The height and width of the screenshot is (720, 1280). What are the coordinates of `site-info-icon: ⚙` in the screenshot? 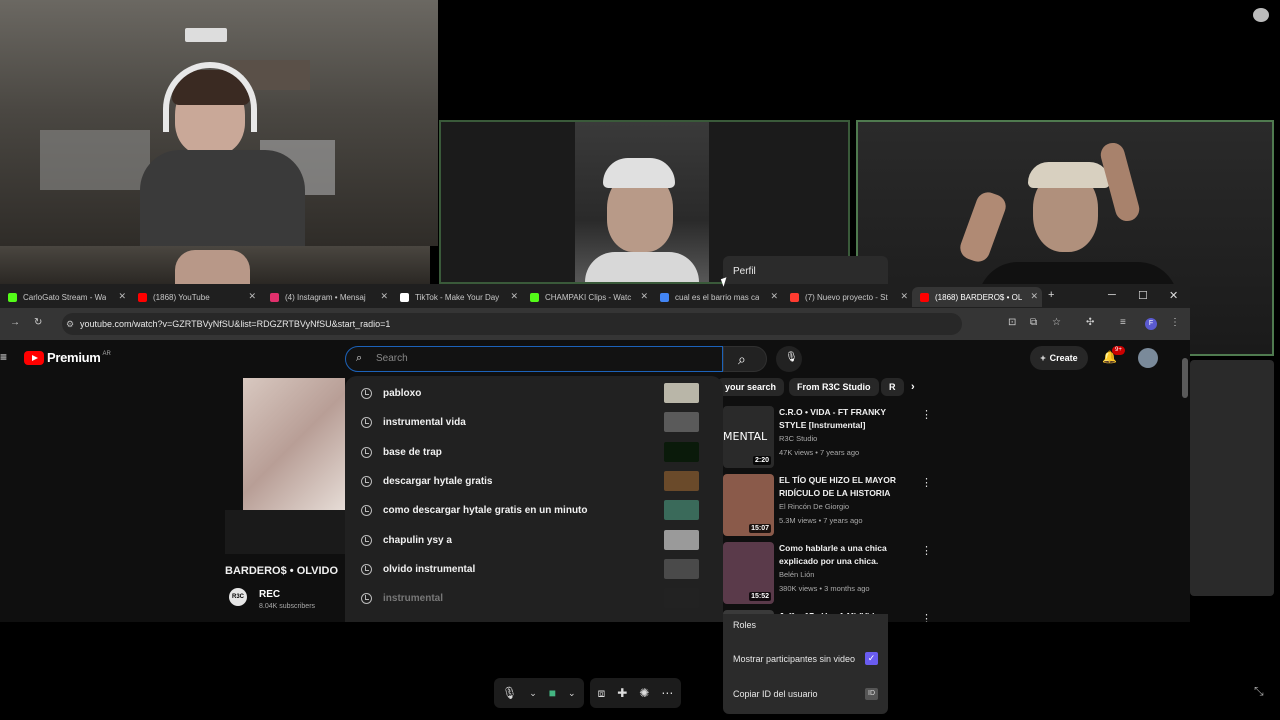 It's located at (70, 324).